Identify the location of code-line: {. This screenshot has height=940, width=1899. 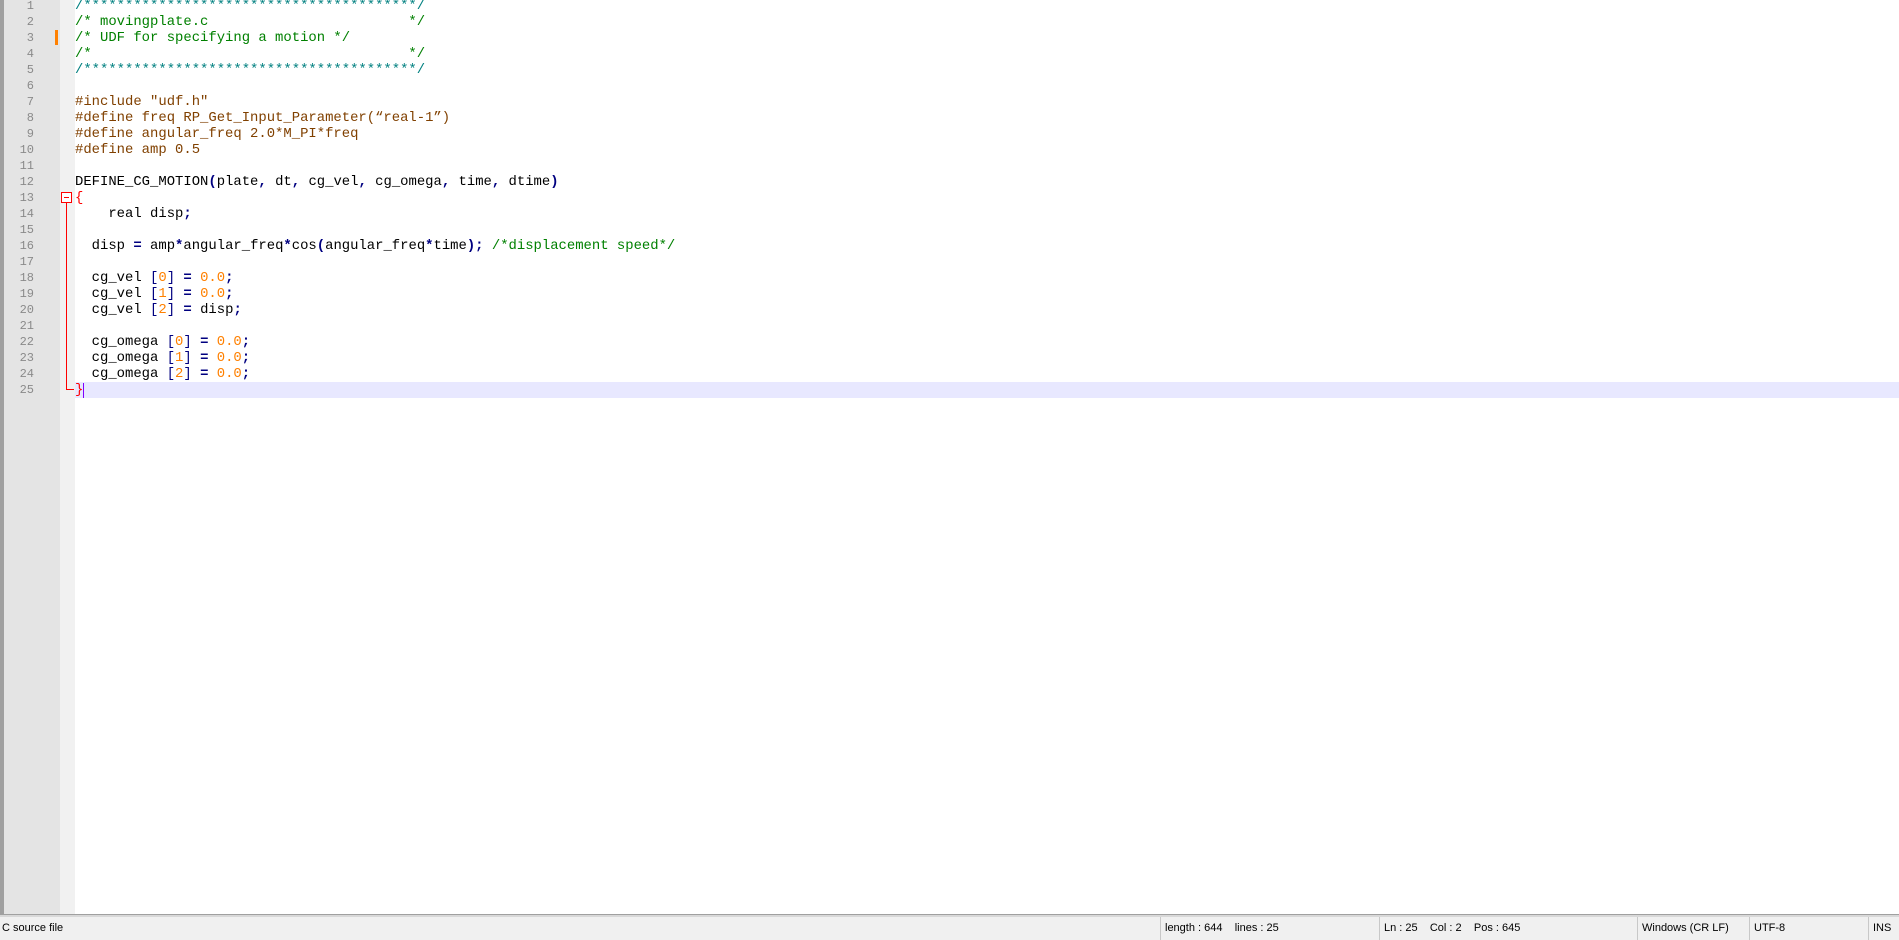
(987, 198).